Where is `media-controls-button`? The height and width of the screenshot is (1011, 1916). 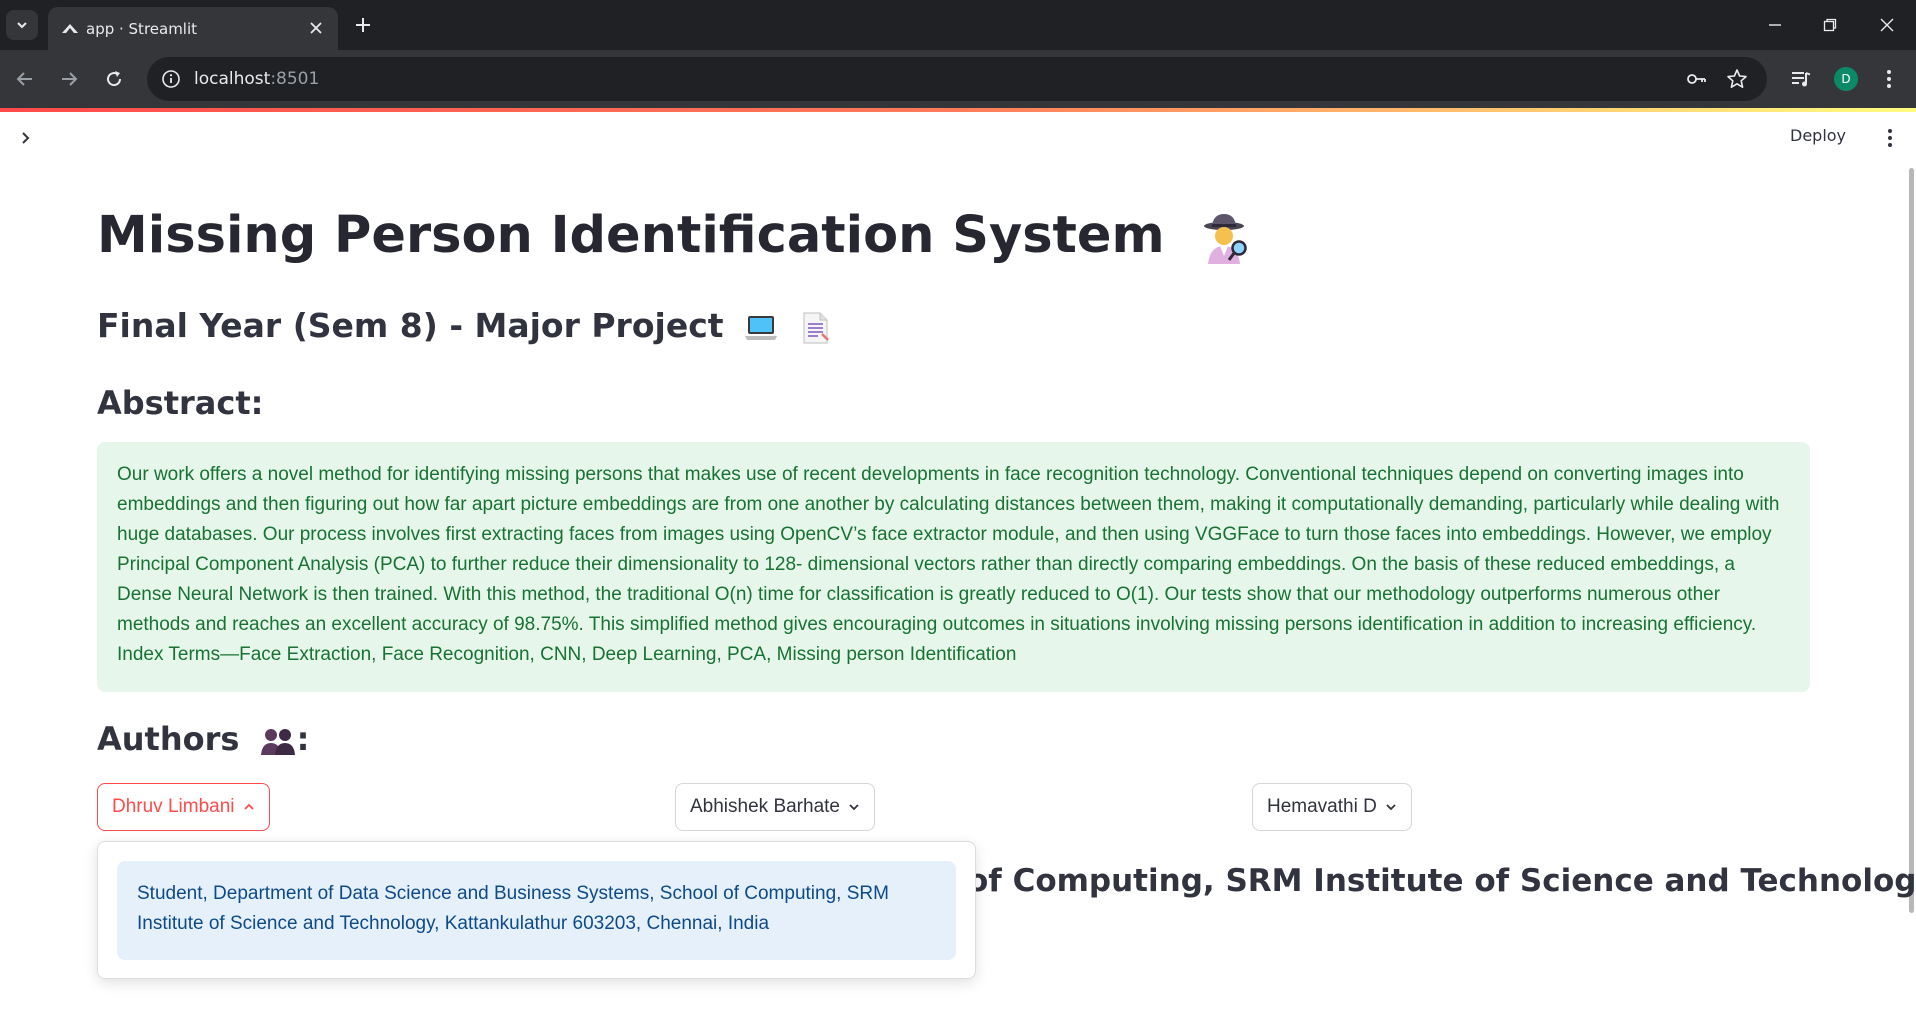
media-controls-button is located at coordinates (1801, 79).